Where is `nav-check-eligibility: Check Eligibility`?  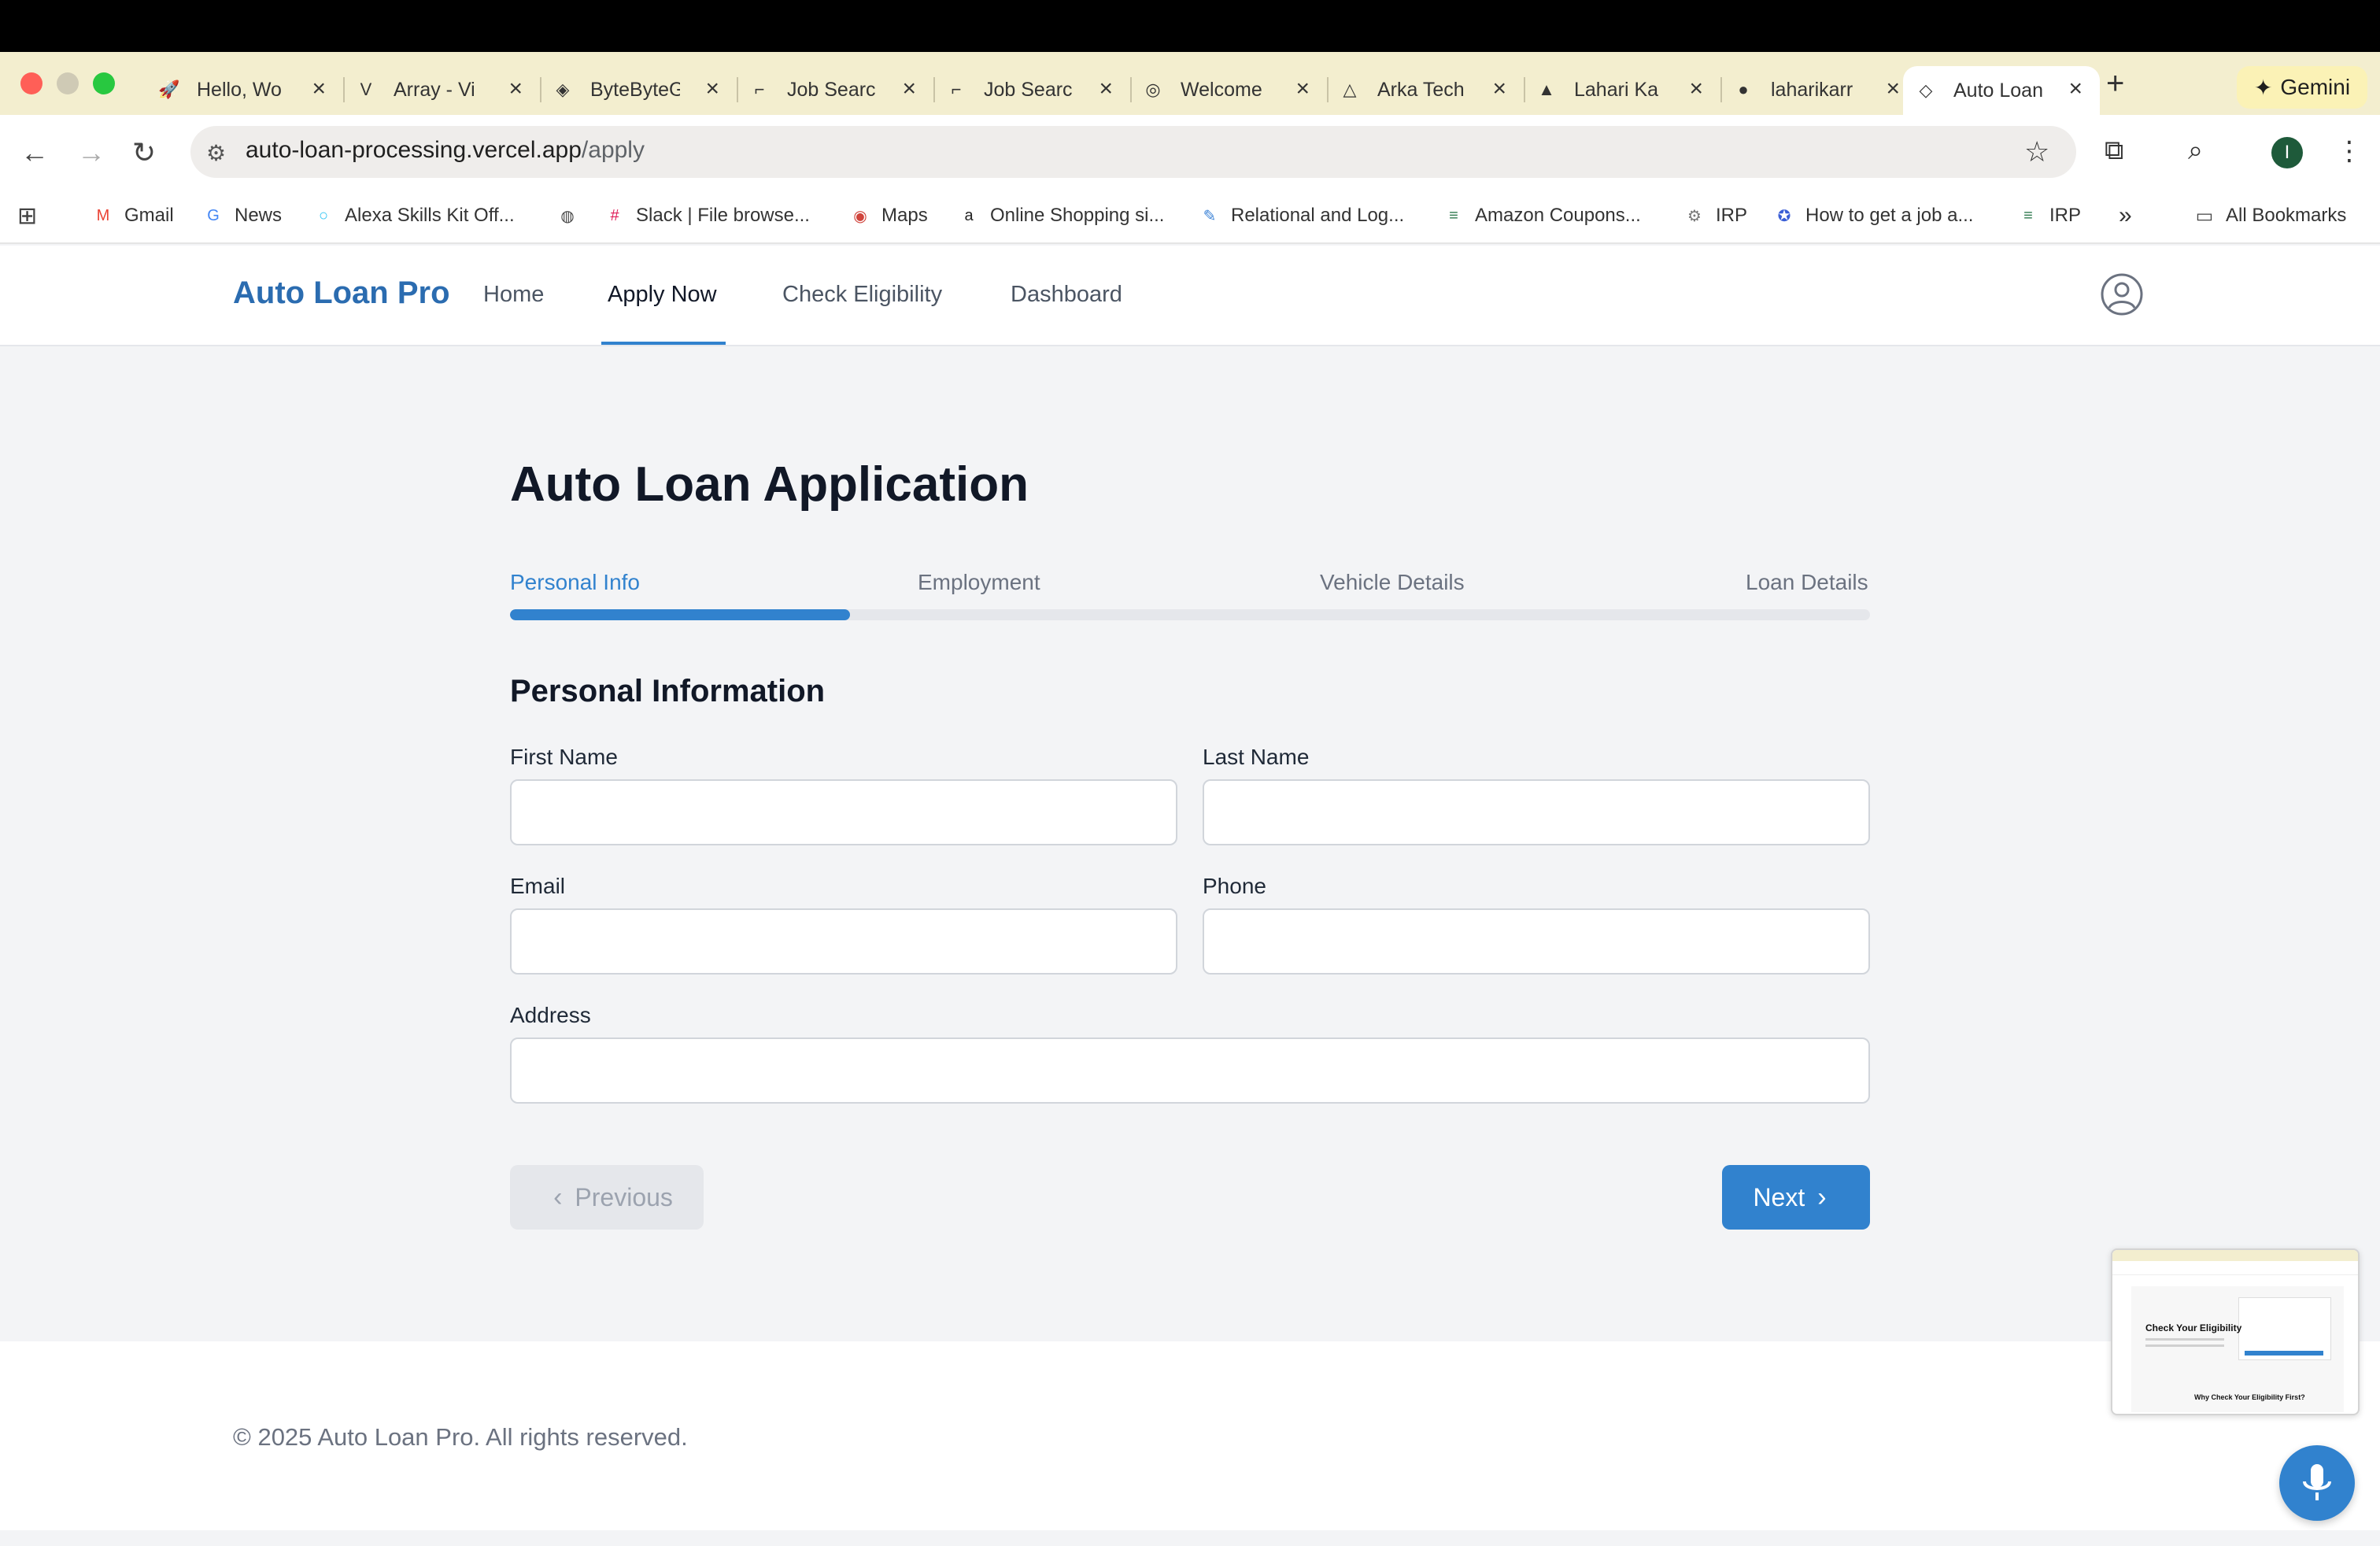
nav-check-eligibility: Check Eligibility is located at coordinates (862, 295).